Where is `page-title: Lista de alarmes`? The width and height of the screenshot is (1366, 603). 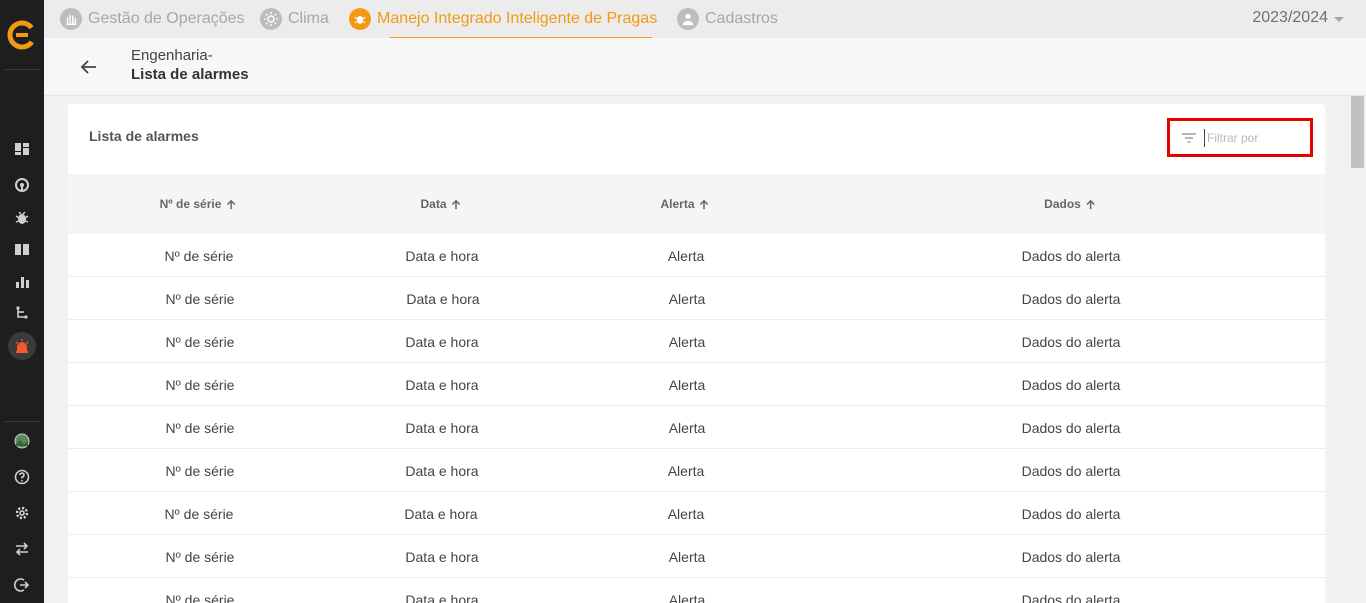
page-title: Lista de alarmes is located at coordinates (190, 74).